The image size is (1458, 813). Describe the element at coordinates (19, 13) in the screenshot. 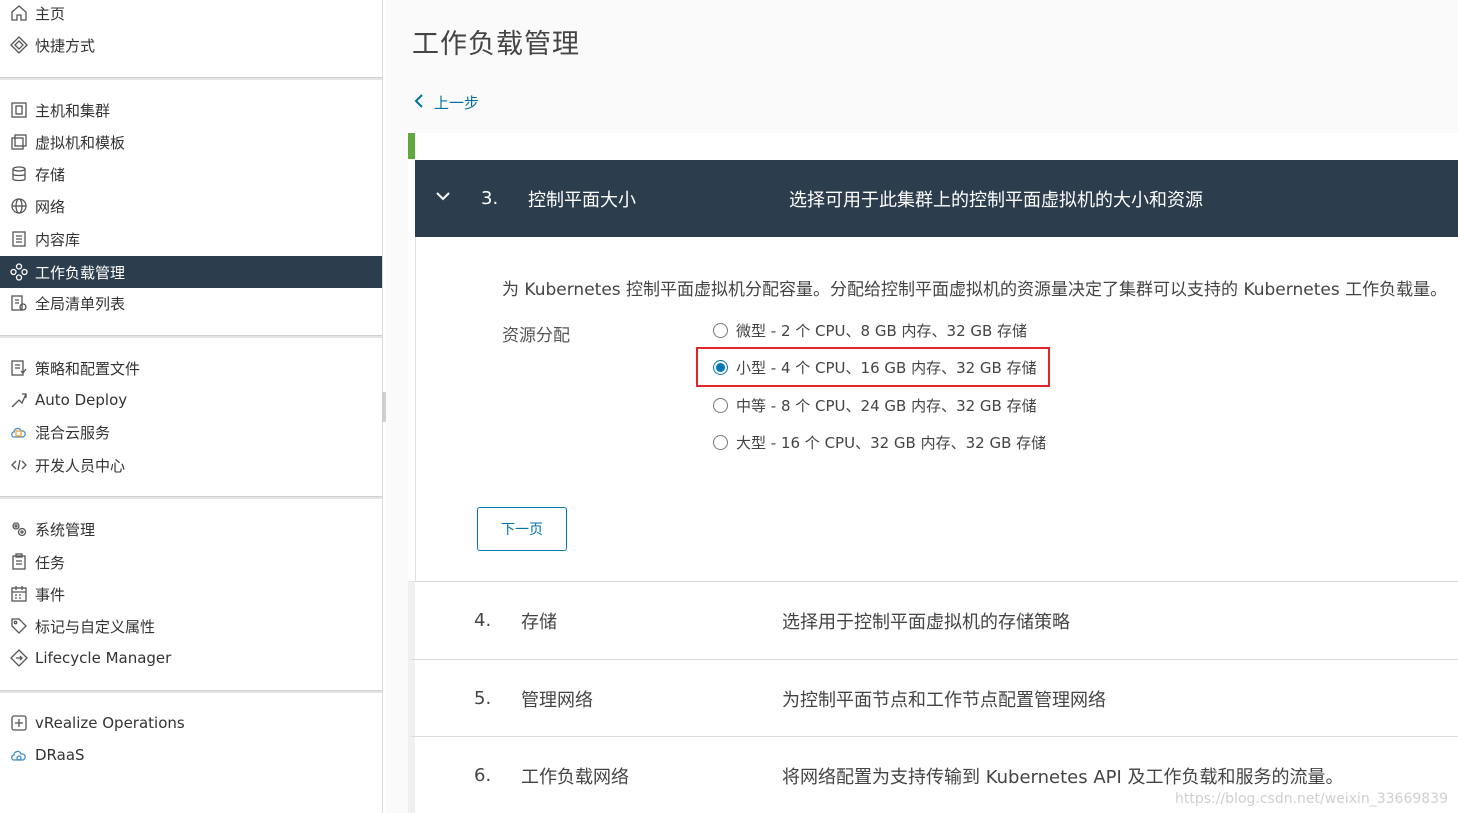

I see `home-icon` at that location.